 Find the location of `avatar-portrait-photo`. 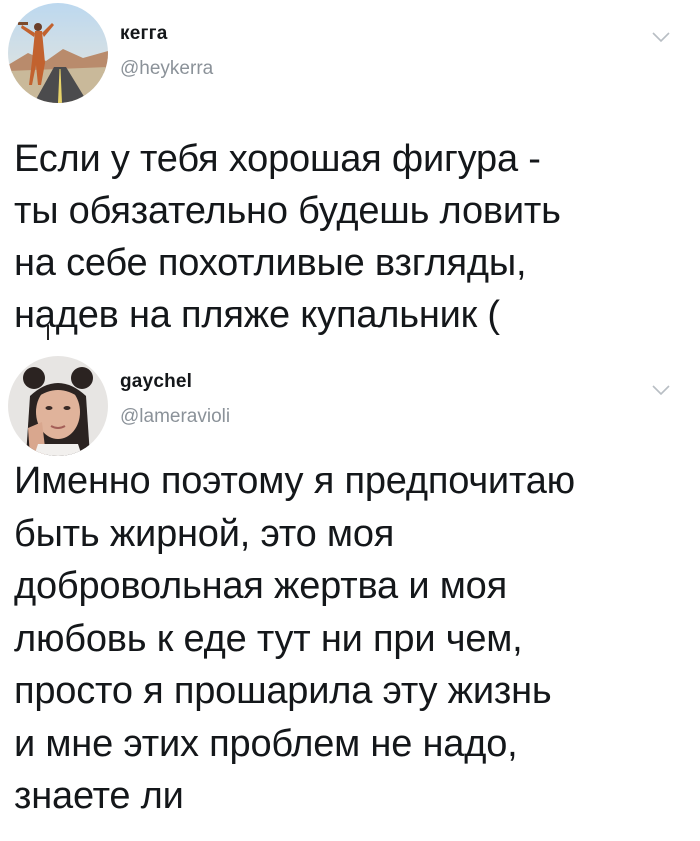

avatar-portrait-photo is located at coordinates (58, 406).